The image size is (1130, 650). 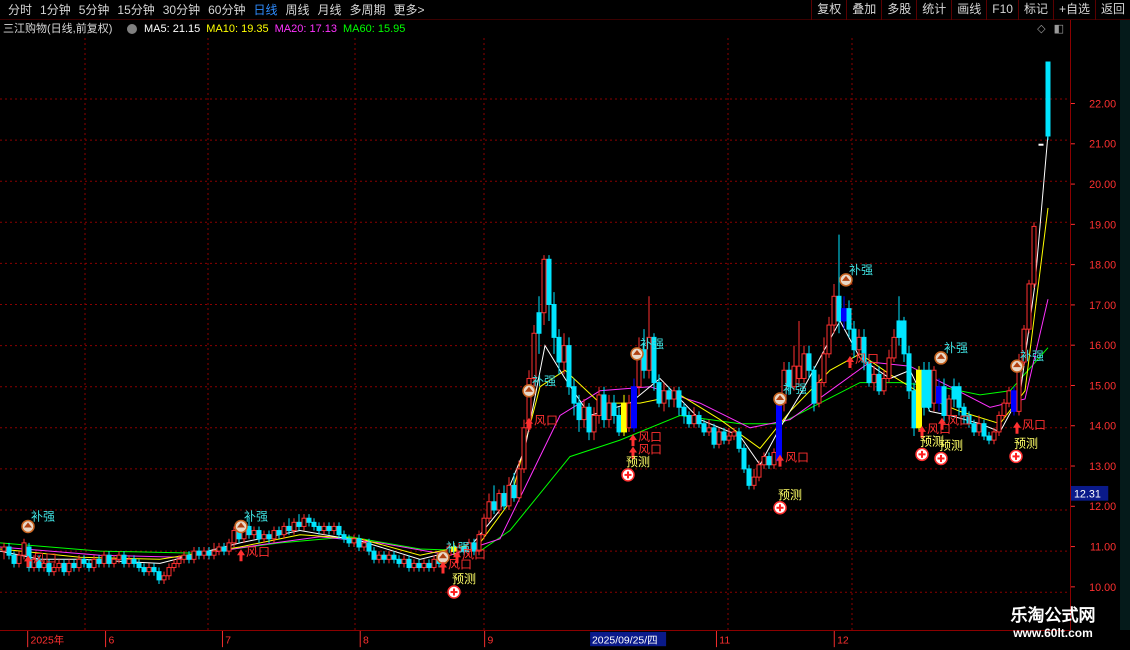 What do you see at coordinates (1041, 29) in the screenshot?
I see `diamond-icon: ◇` at bounding box center [1041, 29].